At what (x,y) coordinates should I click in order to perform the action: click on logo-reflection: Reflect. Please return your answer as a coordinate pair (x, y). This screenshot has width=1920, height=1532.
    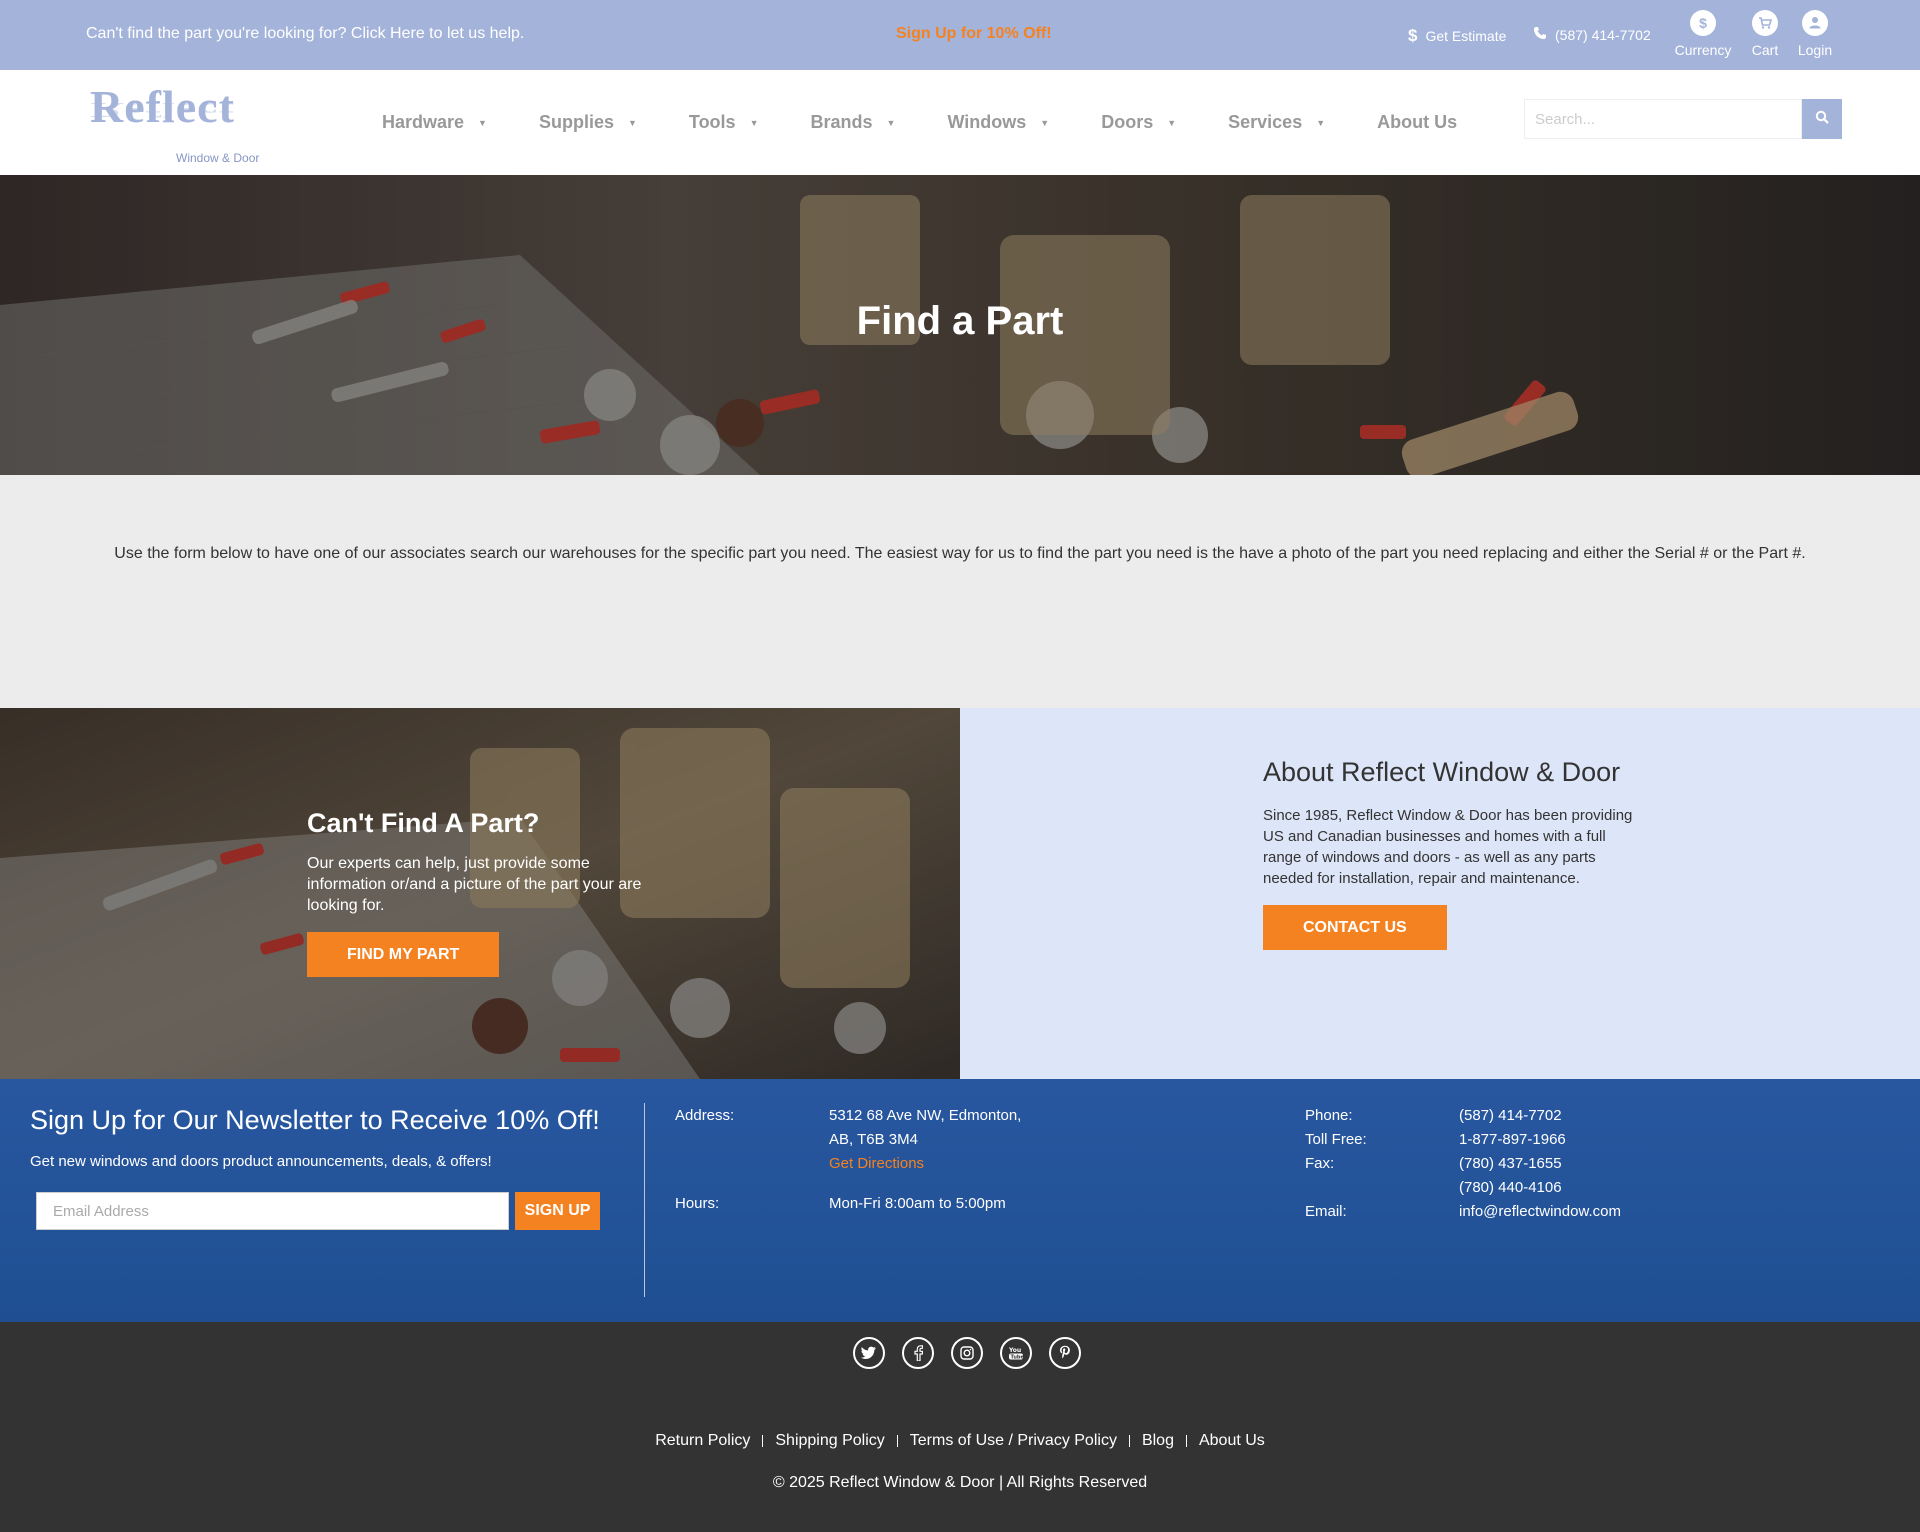
    Looking at the image, I should click on (162, 110).